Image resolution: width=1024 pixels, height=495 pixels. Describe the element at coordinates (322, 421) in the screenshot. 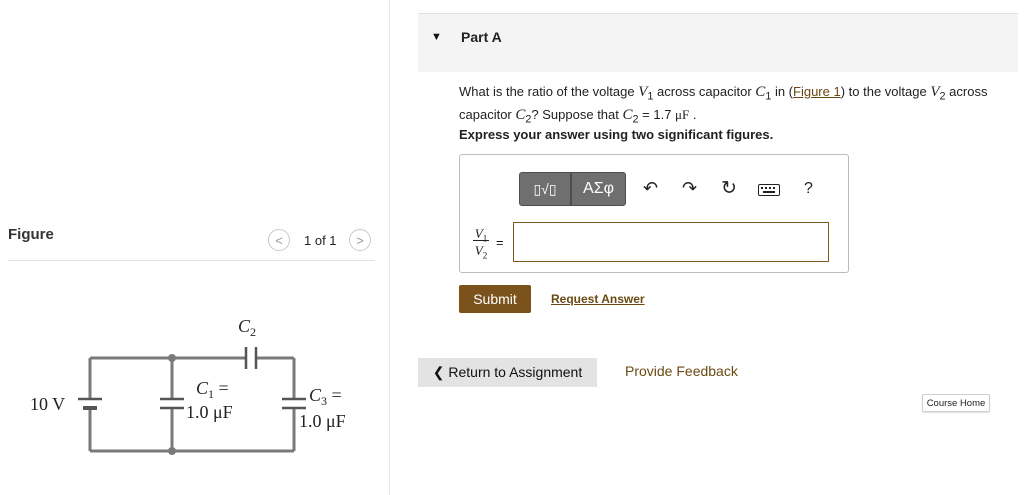

I see `c3-value: 1.0 μF` at that location.